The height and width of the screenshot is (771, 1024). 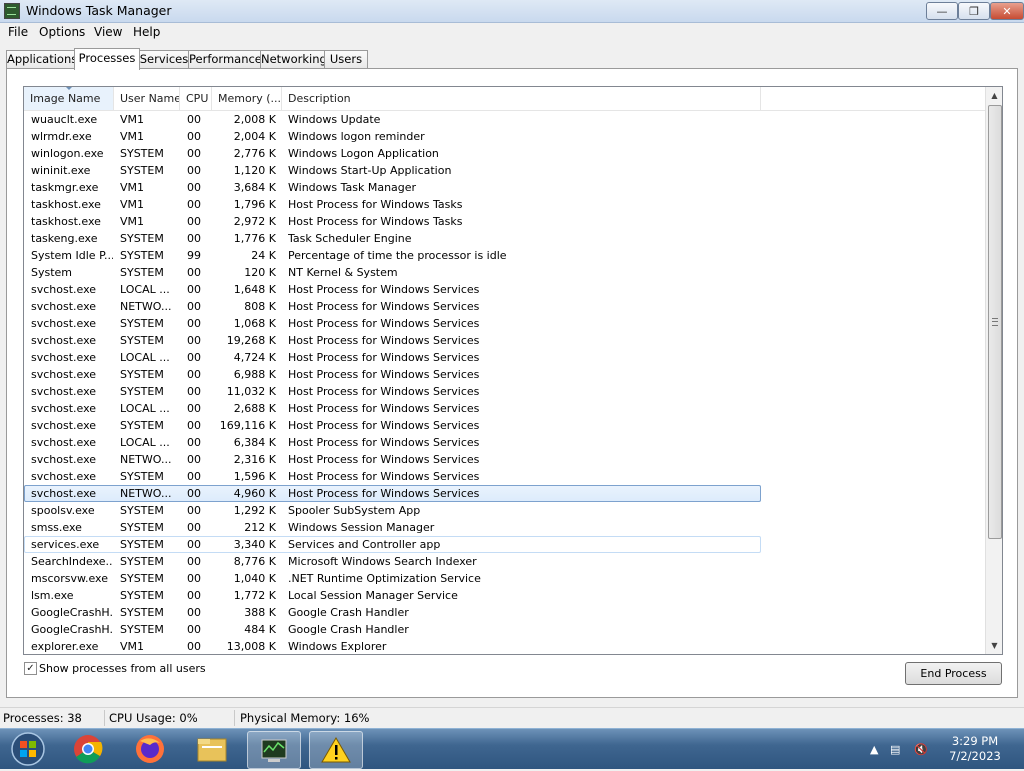 I want to click on show-hidden-icons-icon: ▲, so click(x=874, y=749).